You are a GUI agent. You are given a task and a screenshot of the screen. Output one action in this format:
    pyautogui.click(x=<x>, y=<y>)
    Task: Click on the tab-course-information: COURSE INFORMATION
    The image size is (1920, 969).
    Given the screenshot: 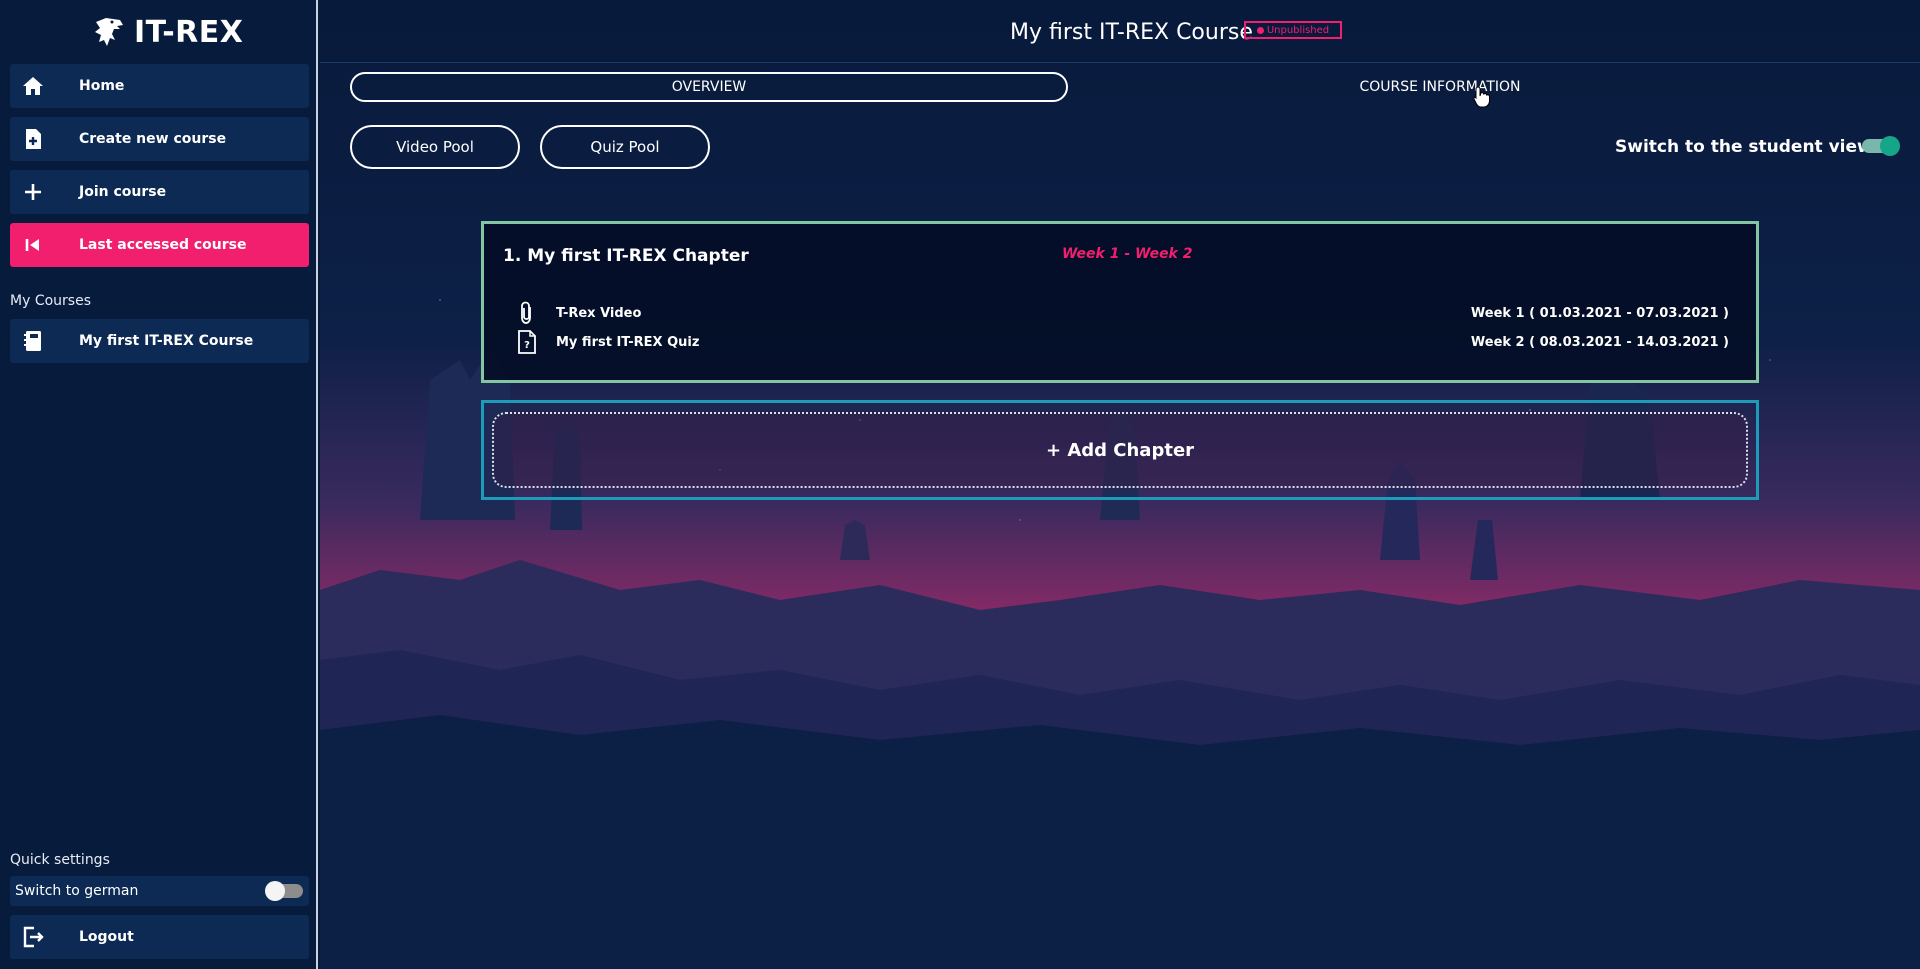 What is the action you would take?
    pyautogui.click(x=1440, y=87)
    